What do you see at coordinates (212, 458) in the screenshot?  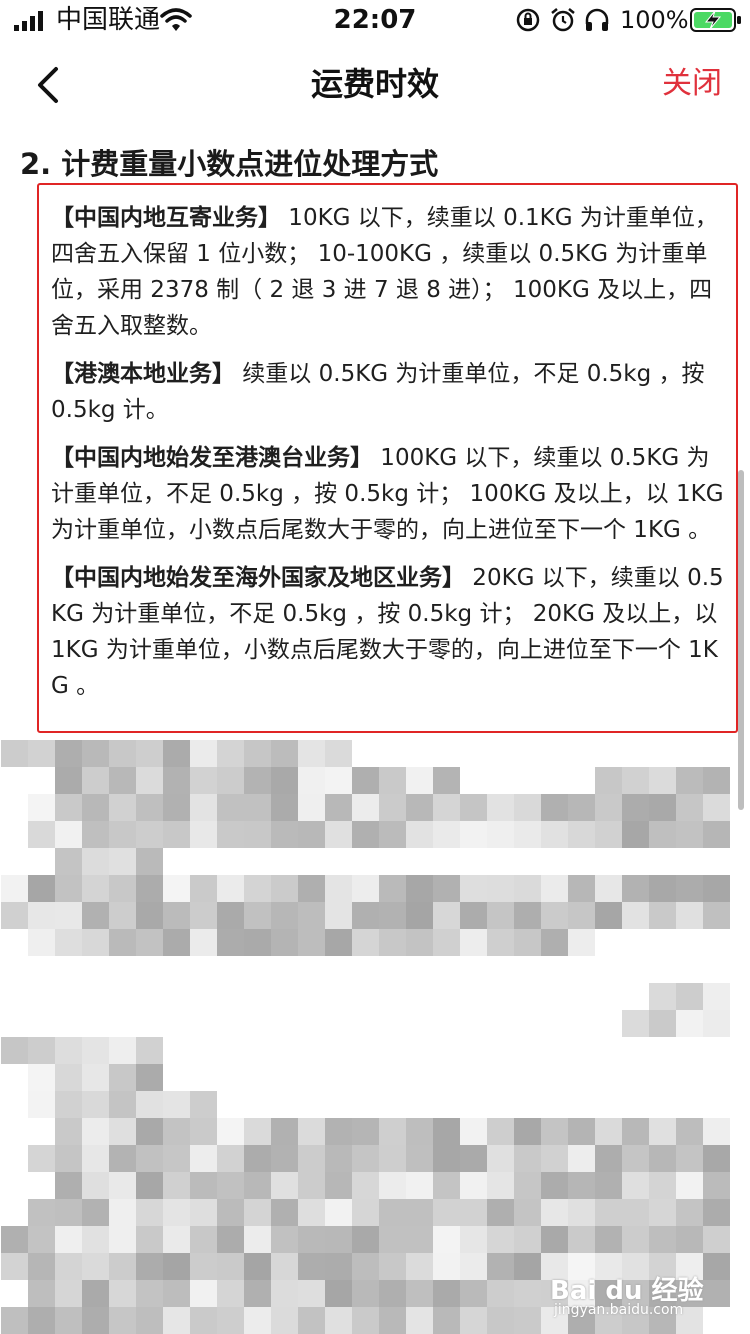 I see `rule-label: 【中国内地始发至港澳台业务】` at bounding box center [212, 458].